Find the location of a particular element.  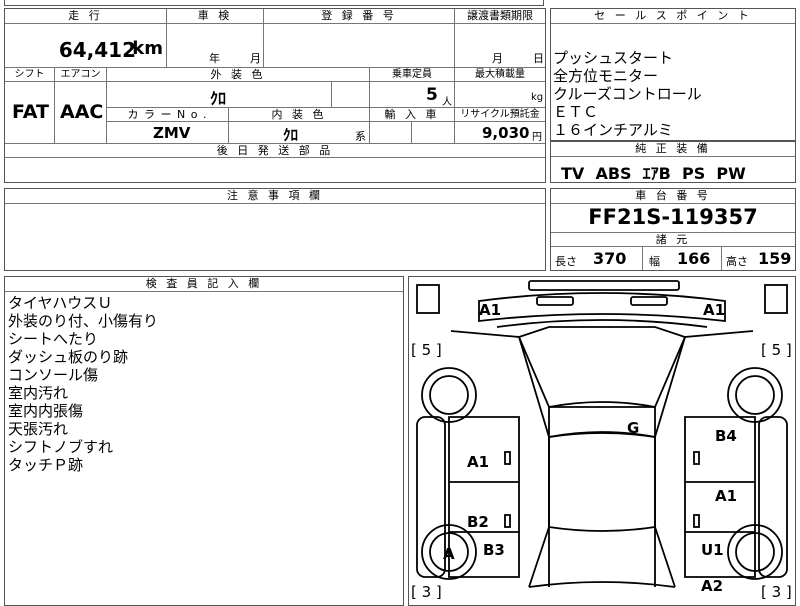

mark-tire-right-rear: [ 3 ] is located at coordinates (776, 592).